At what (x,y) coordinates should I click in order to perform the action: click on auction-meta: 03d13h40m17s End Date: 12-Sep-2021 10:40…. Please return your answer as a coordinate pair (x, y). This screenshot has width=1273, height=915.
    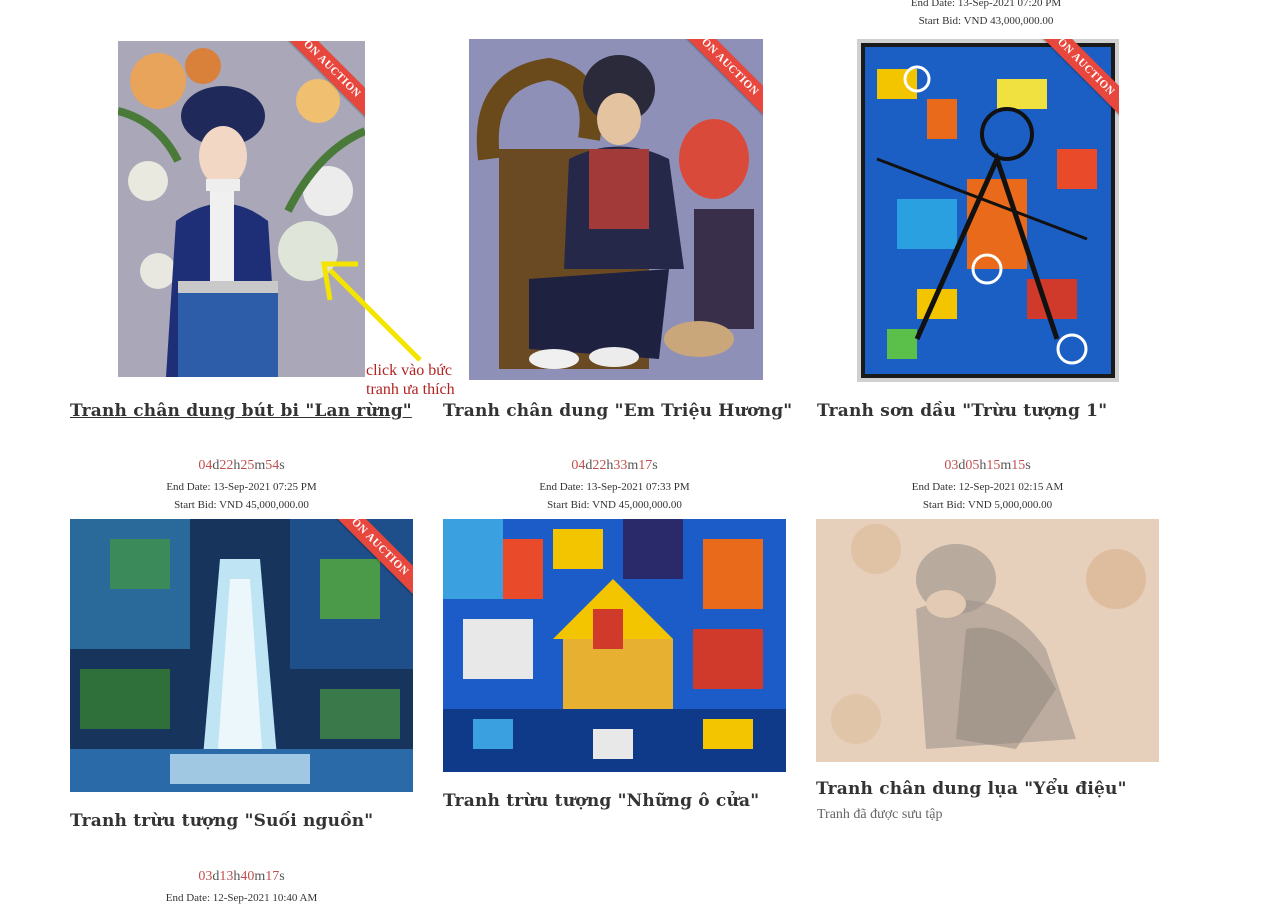
    Looking at the image, I should click on (241, 888).